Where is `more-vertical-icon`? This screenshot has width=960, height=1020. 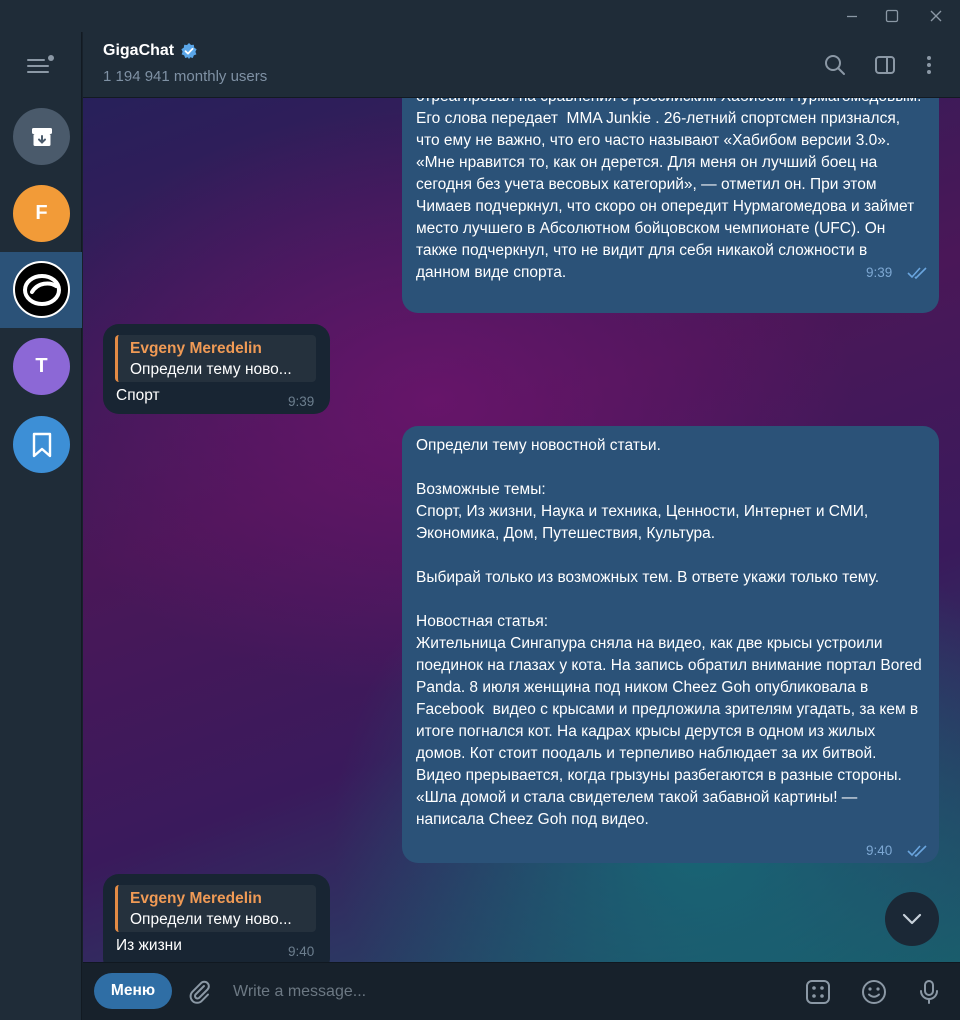
more-vertical-icon is located at coordinates (929, 65).